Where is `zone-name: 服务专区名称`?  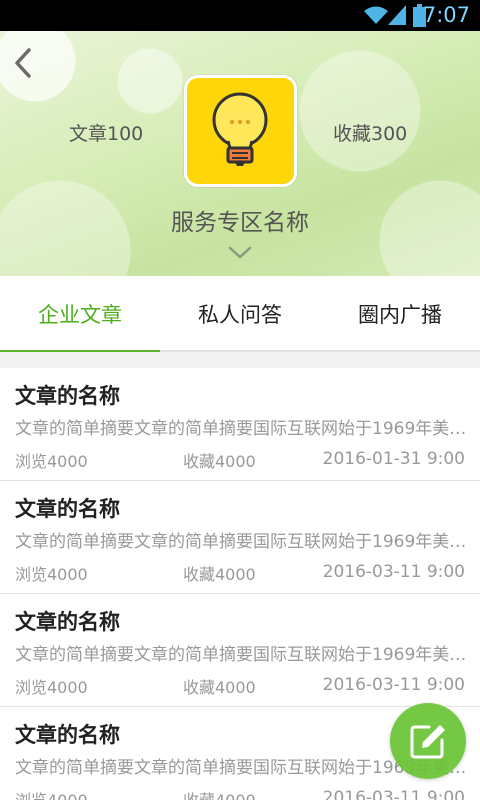
zone-name: 服务专区名称 is located at coordinates (240, 223).